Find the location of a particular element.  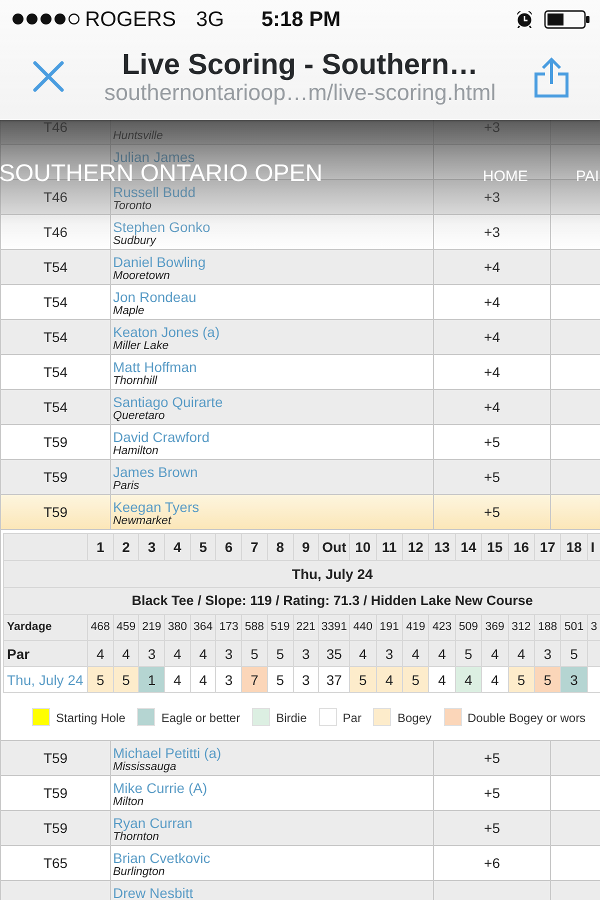

legend-label: Birdie is located at coordinates (291, 717).